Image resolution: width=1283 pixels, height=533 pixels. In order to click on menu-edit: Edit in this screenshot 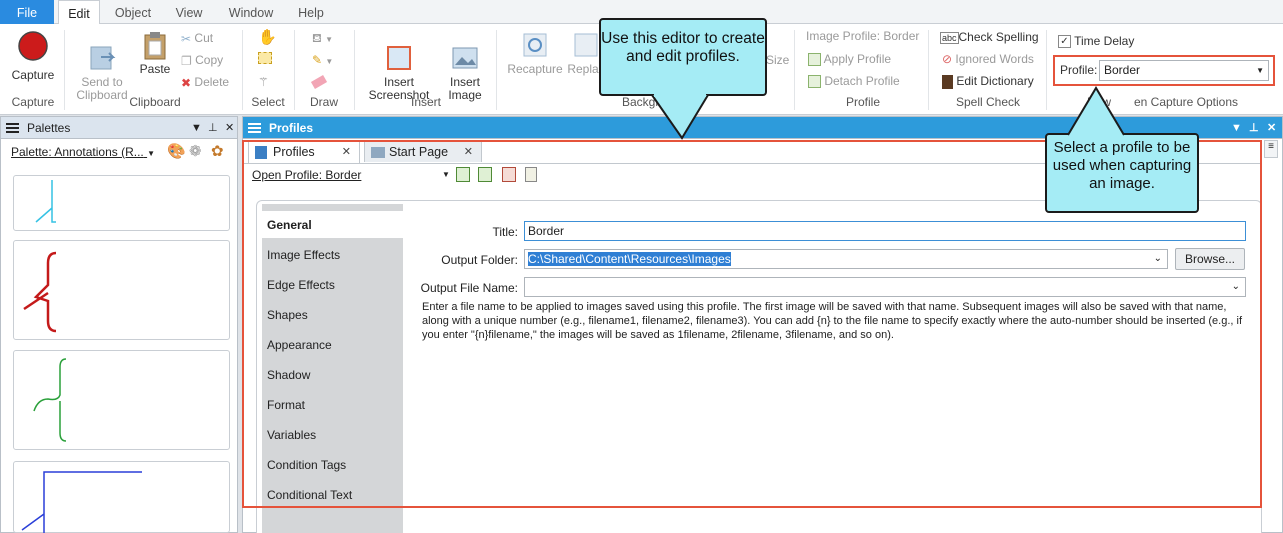, I will do `click(79, 12)`.